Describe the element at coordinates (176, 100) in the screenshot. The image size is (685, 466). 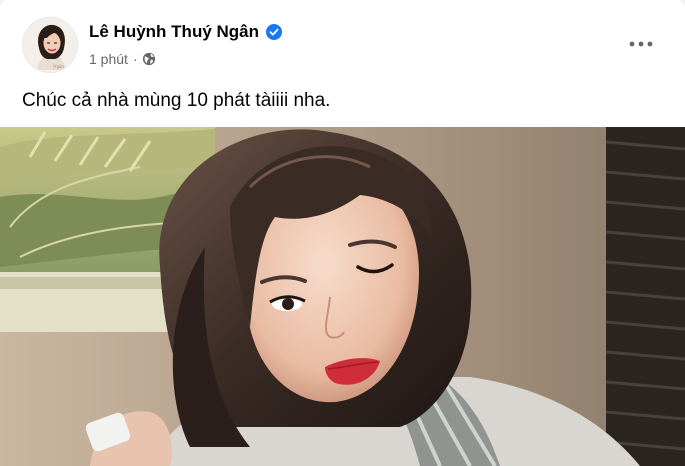
I see `post-message: Chúc cả nhà mùng 10 phát tàiiii nha.` at that location.